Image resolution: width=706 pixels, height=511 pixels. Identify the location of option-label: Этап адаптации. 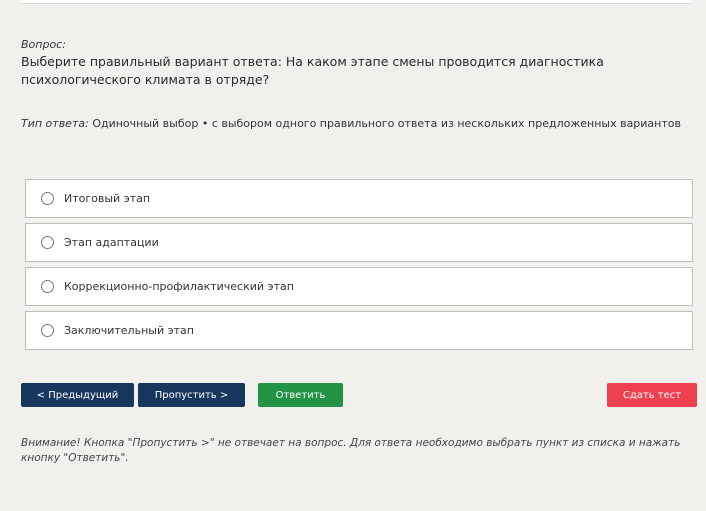
(111, 242).